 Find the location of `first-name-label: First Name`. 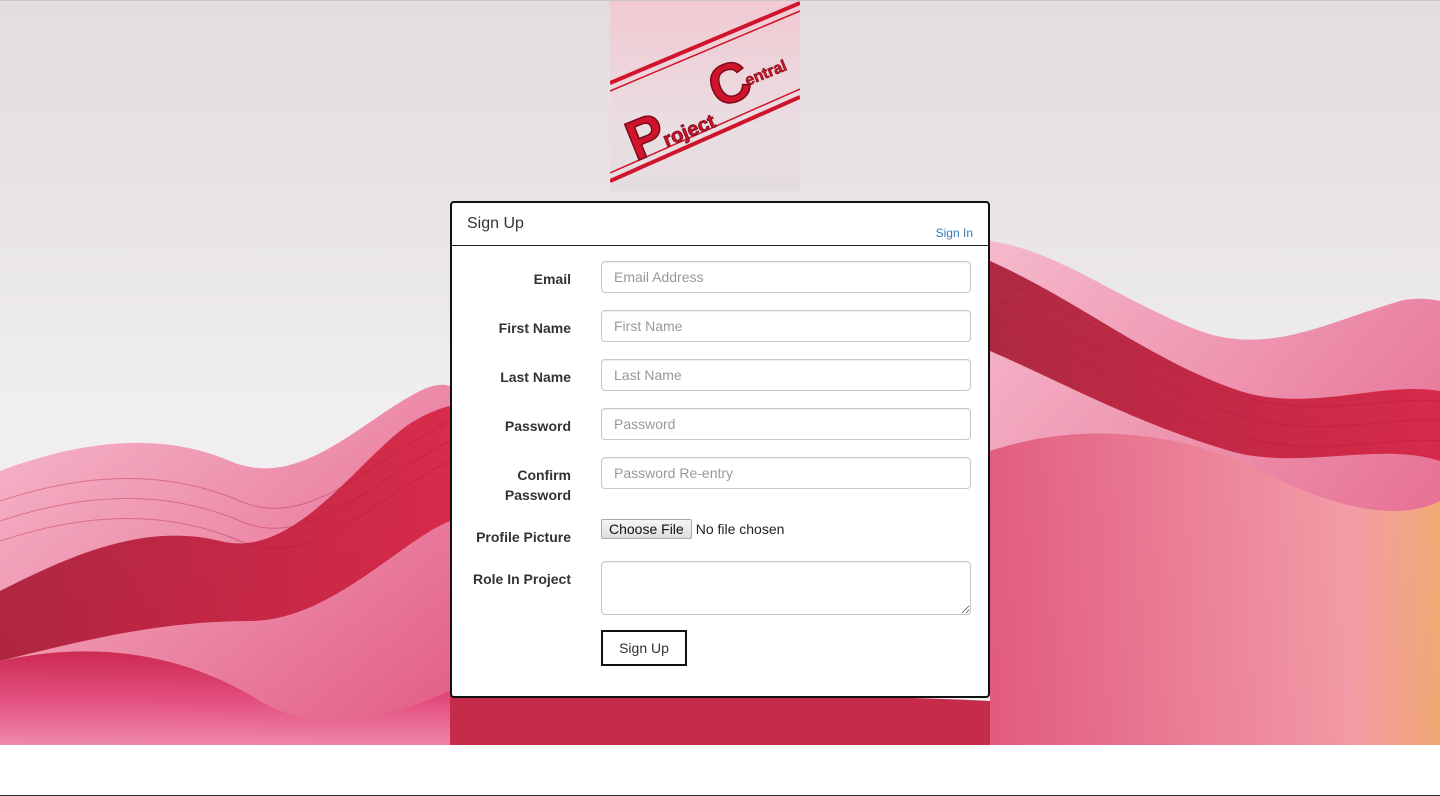

first-name-label: First Name is located at coordinates (534, 328).